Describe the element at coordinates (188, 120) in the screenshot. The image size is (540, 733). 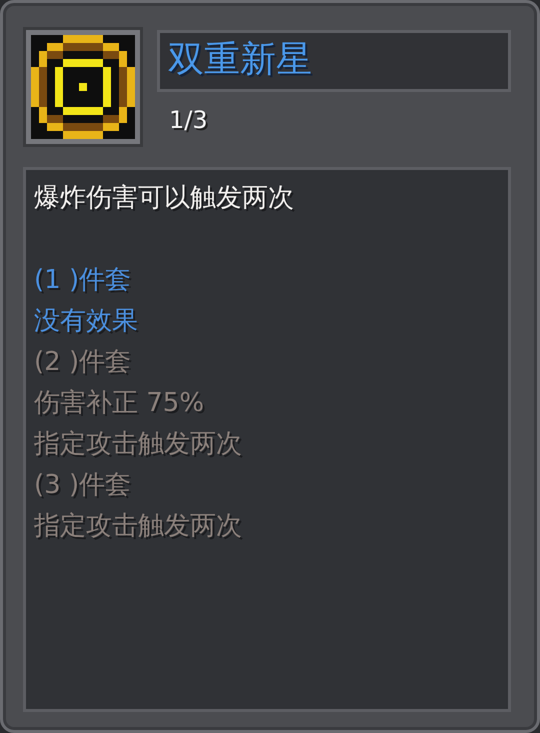
I see `set-count: 1/3` at that location.